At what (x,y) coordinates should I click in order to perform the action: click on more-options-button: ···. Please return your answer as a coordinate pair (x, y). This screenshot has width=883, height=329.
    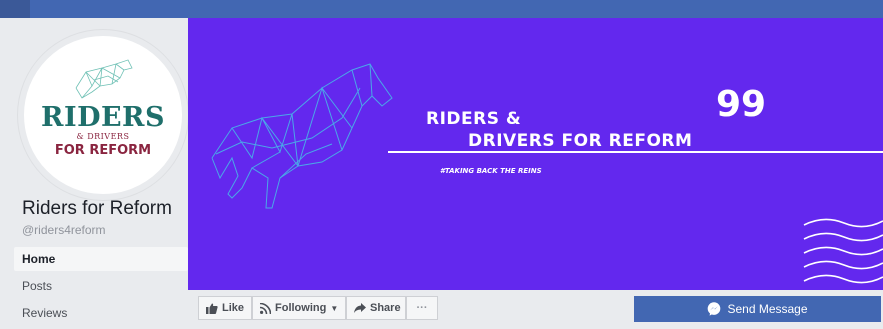
    Looking at the image, I should click on (422, 308).